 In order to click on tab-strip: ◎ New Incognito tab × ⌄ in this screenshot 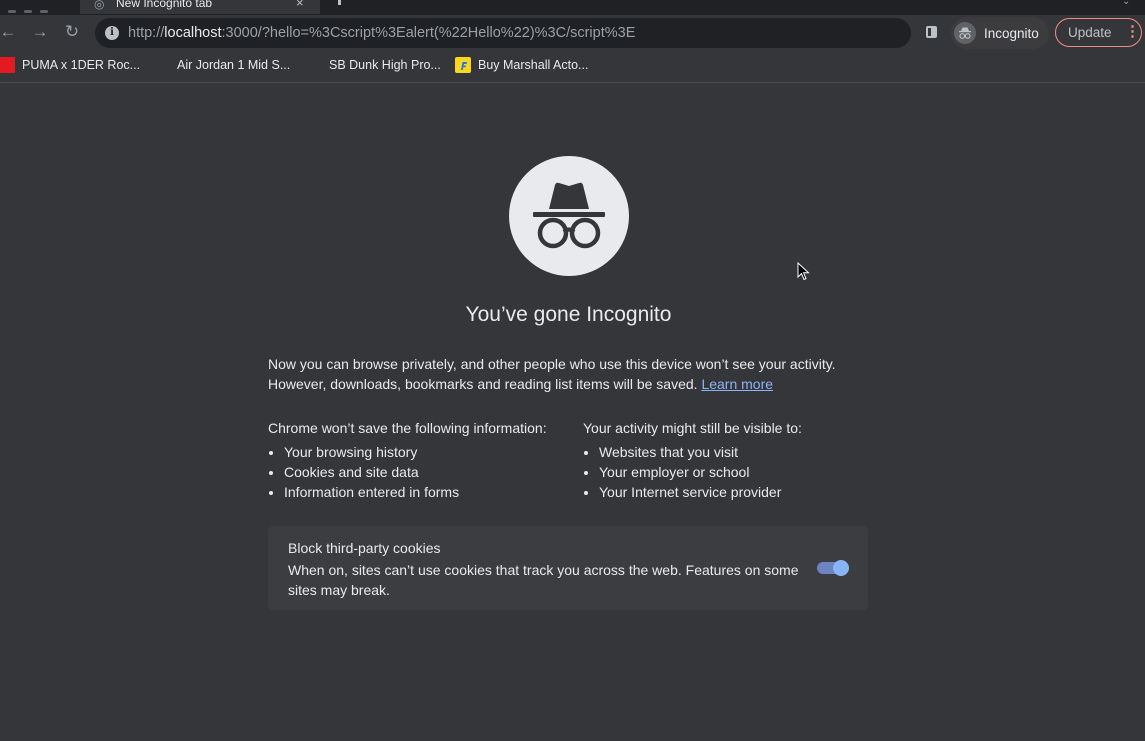, I will do `click(572, 7)`.